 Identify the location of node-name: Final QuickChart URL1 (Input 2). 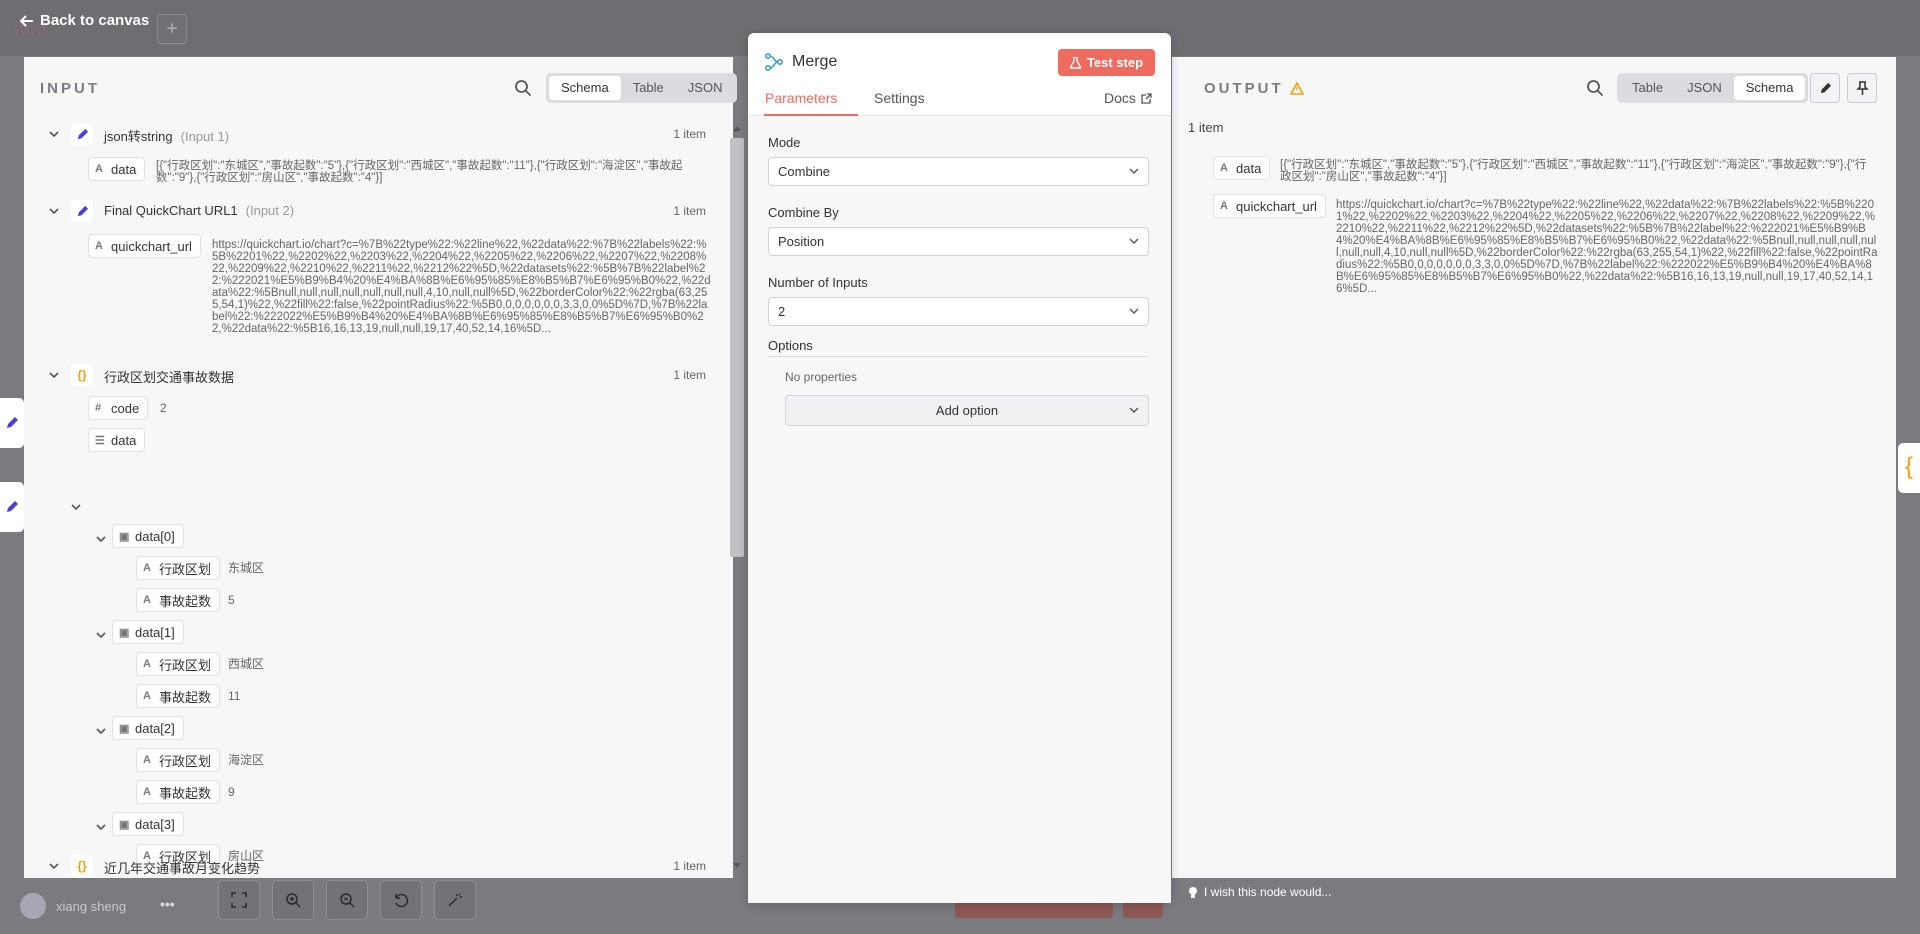
(199, 210).